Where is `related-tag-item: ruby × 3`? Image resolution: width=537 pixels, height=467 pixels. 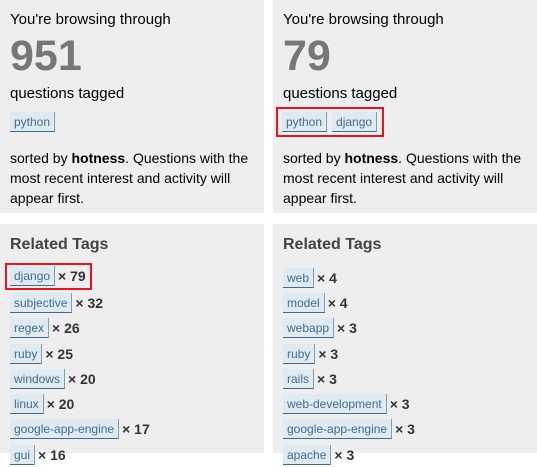 related-tag-item: ruby × 3 is located at coordinates (349, 353).